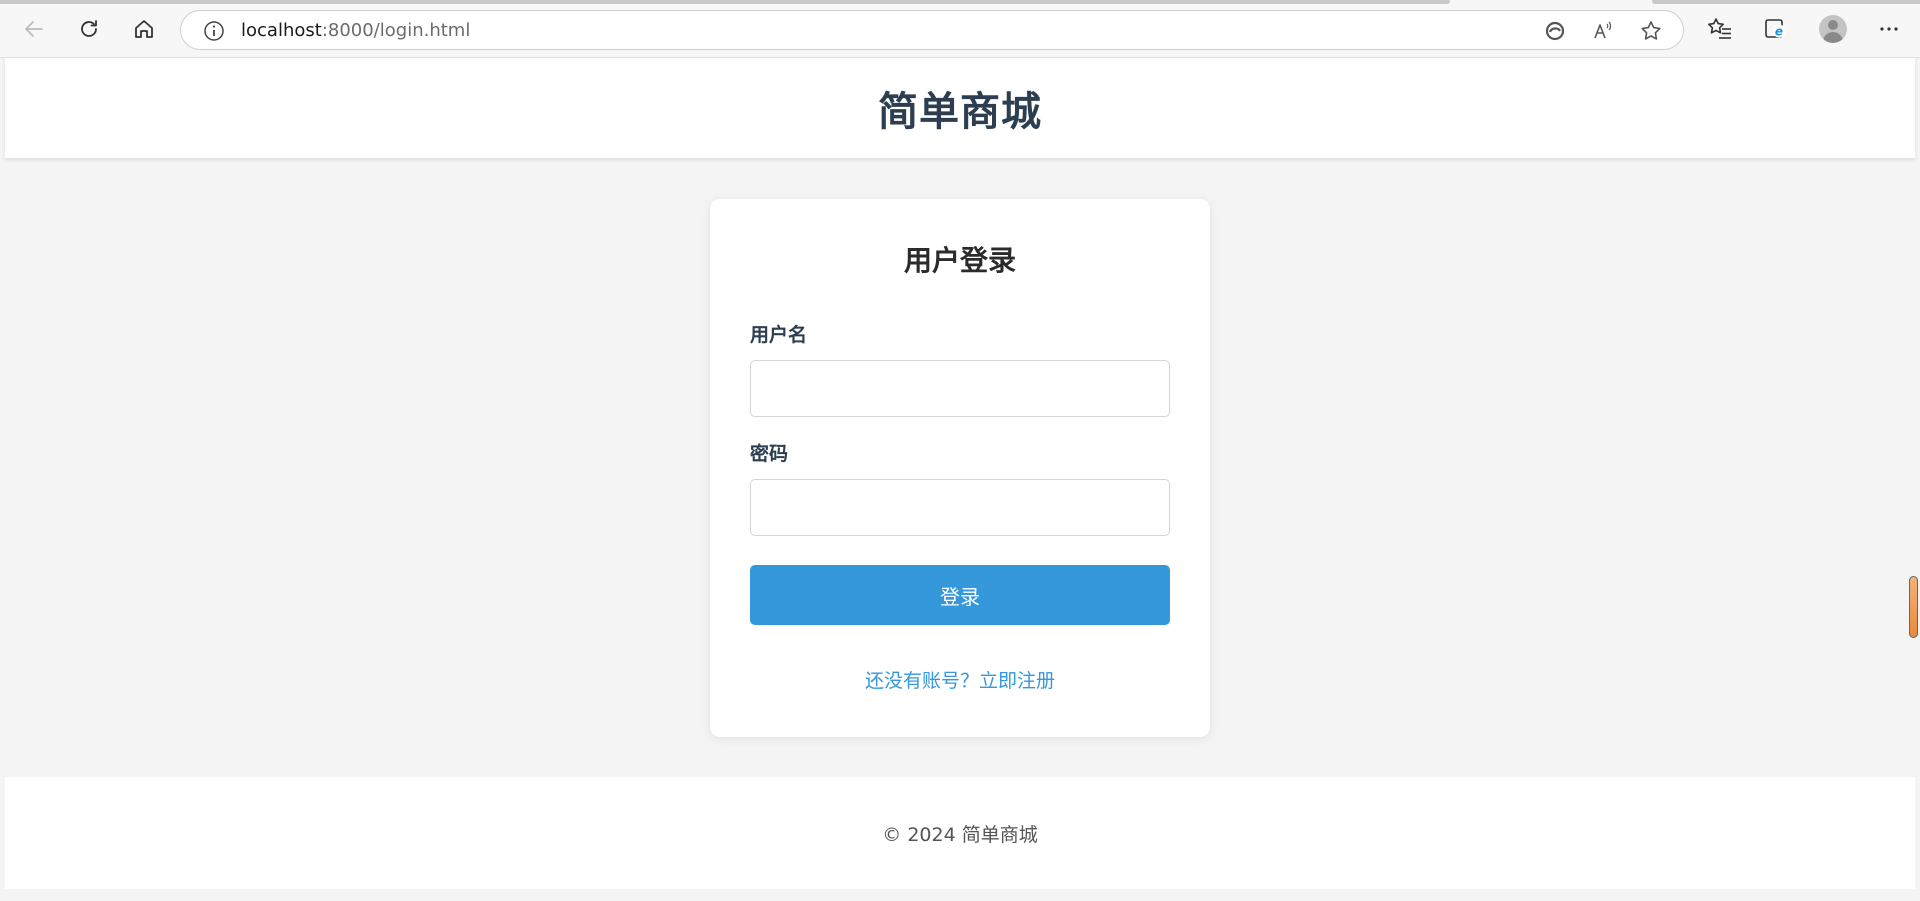 This screenshot has width=1920, height=901. Describe the element at coordinates (779, 335) in the screenshot. I see `username-label: 用户名` at that location.